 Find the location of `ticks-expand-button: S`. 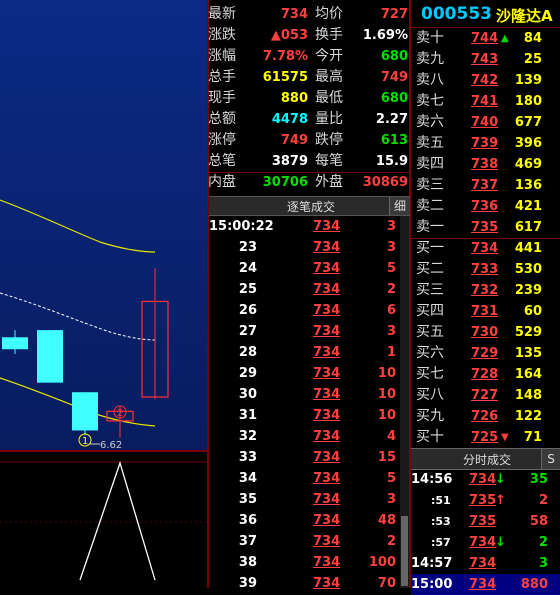

ticks-expand-button: S is located at coordinates (550, 459).